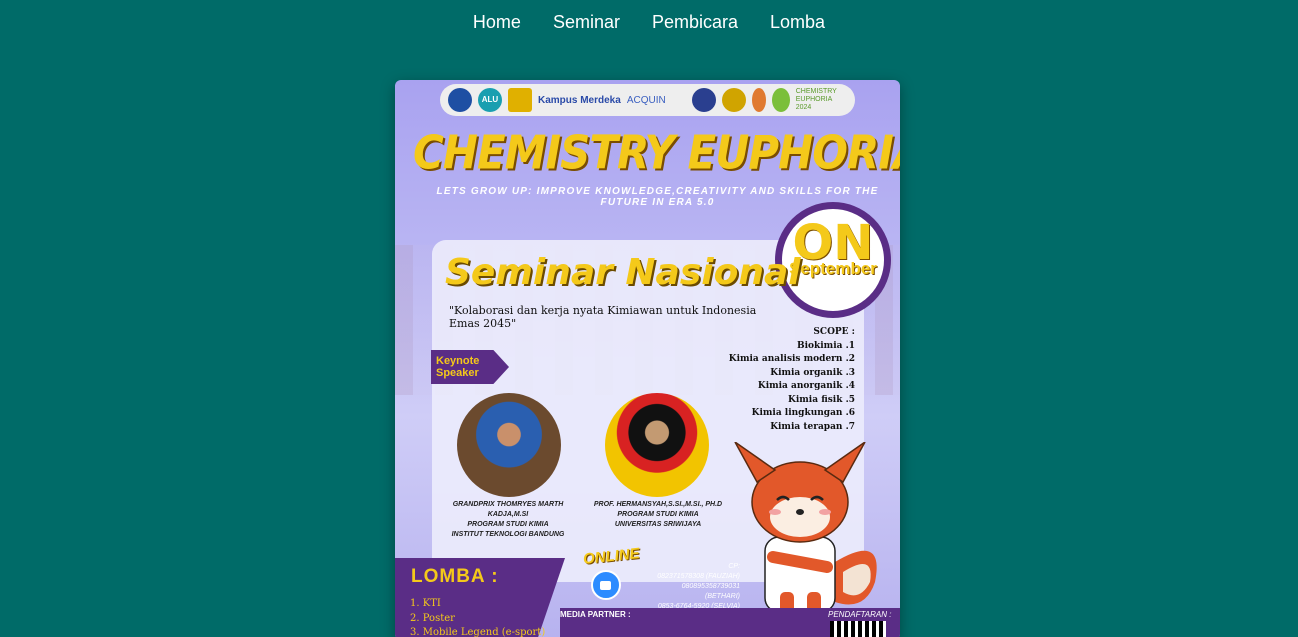  What do you see at coordinates (734, 566) in the screenshot?
I see `contact-label: CP:` at bounding box center [734, 566].